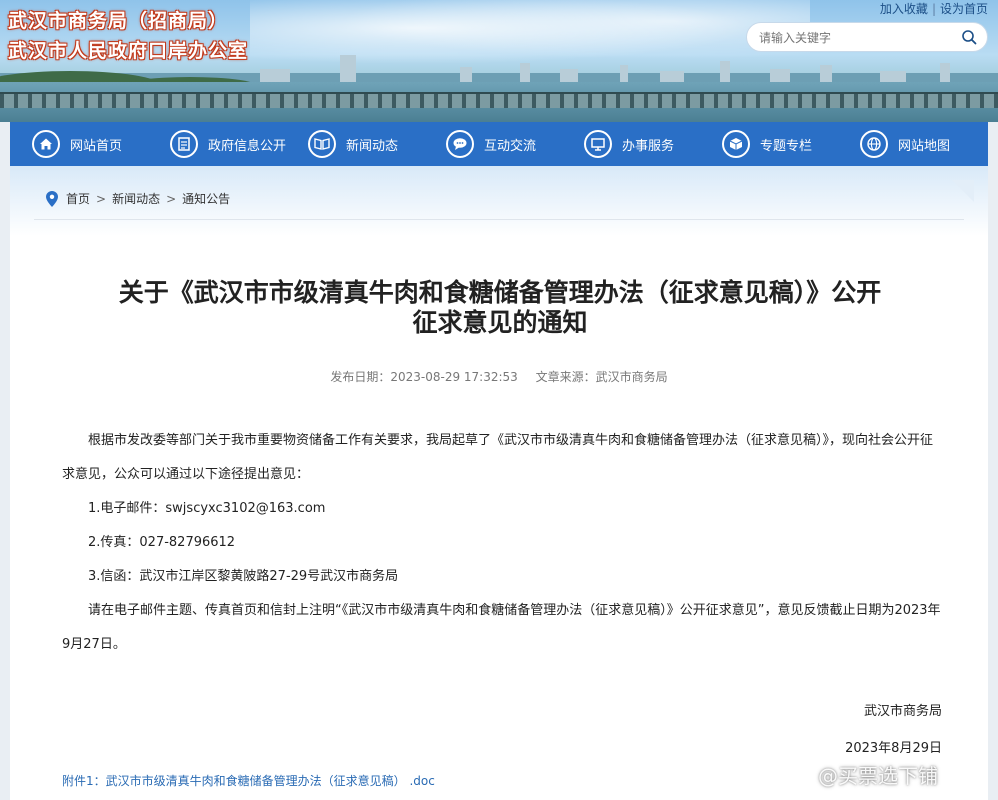 The image size is (998, 800). What do you see at coordinates (96, 146) in the screenshot?
I see `nav-label: 网站首页` at bounding box center [96, 146].